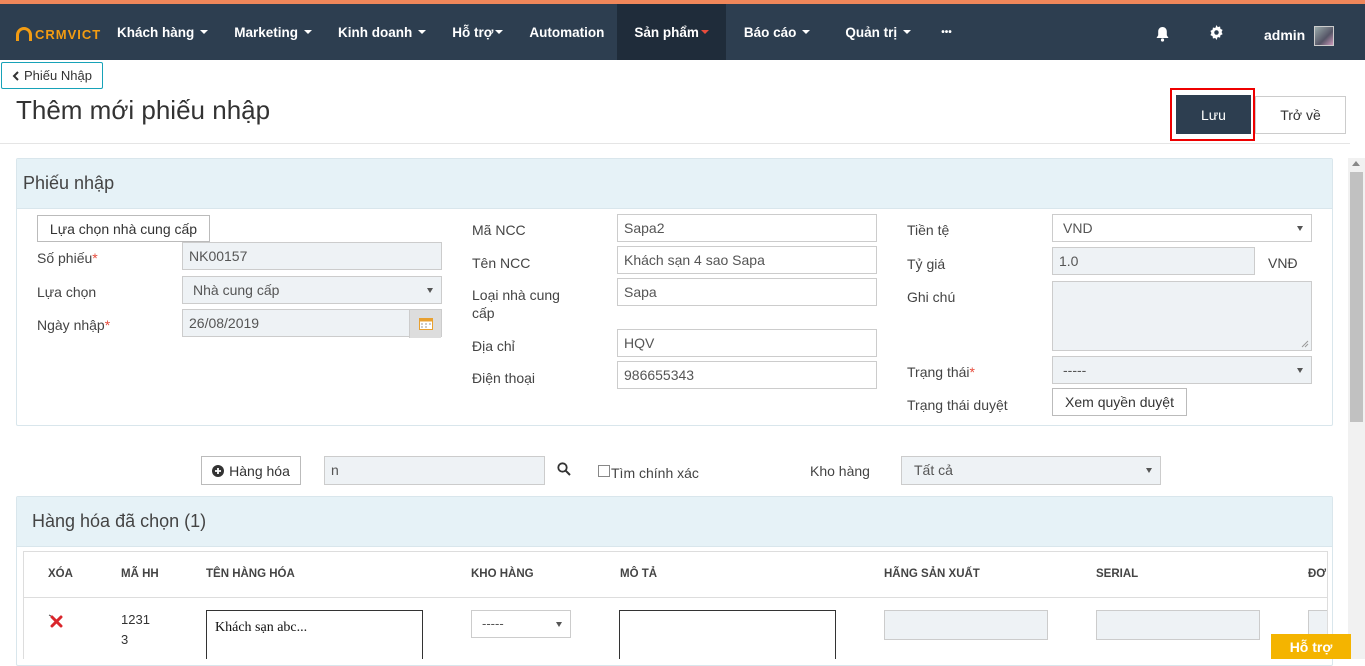 This screenshot has width=1365, height=666. What do you see at coordinates (218, 470) in the screenshot?
I see `plus-circle-icon` at bounding box center [218, 470].